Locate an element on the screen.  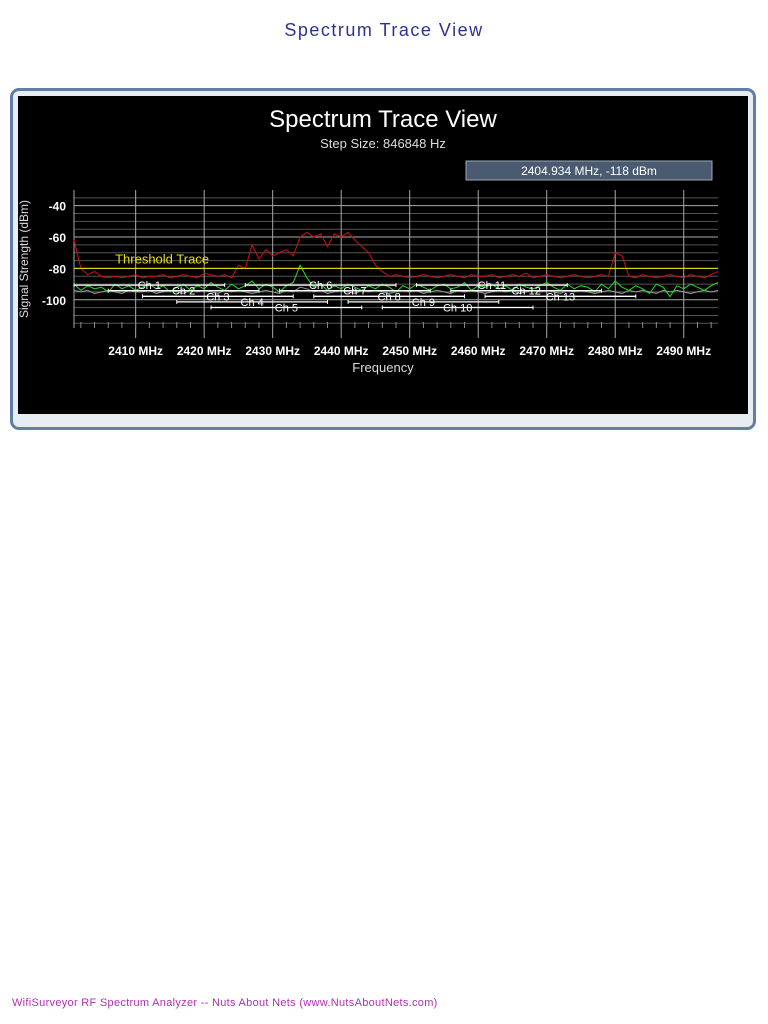
y-tick-label: -80 is located at coordinates (58, 269).